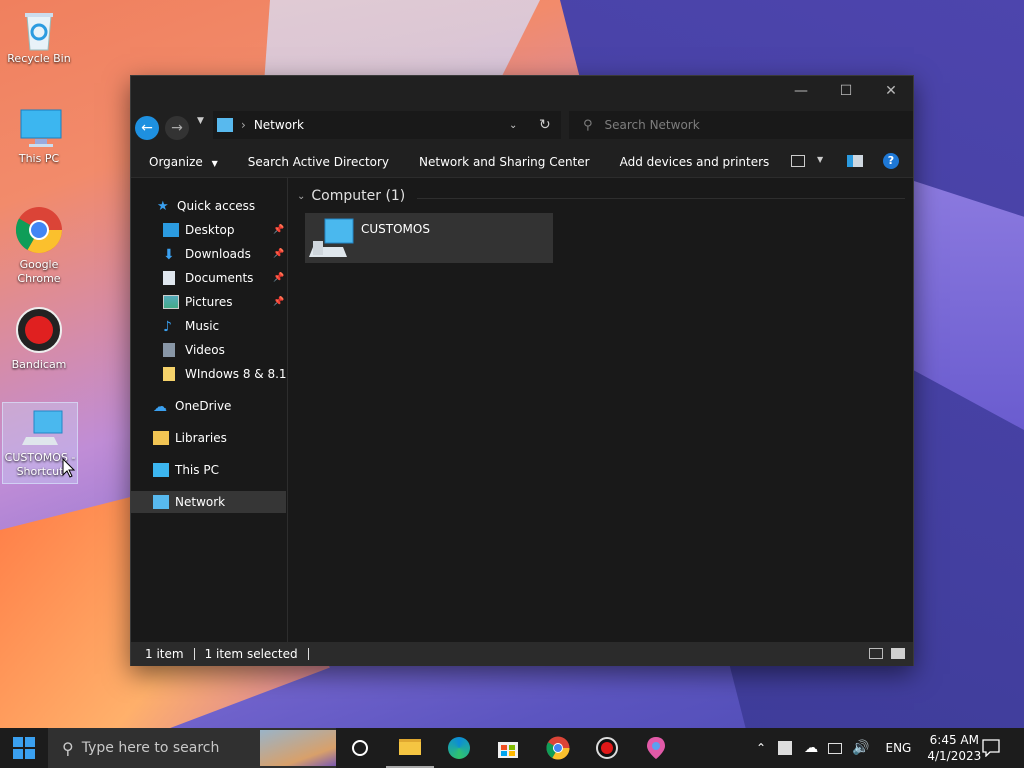 The height and width of the screenshot is (768, 1024). Describe the element at coordinates (163, 206) in the screenshot. I see `star-icon: ★` at that location.